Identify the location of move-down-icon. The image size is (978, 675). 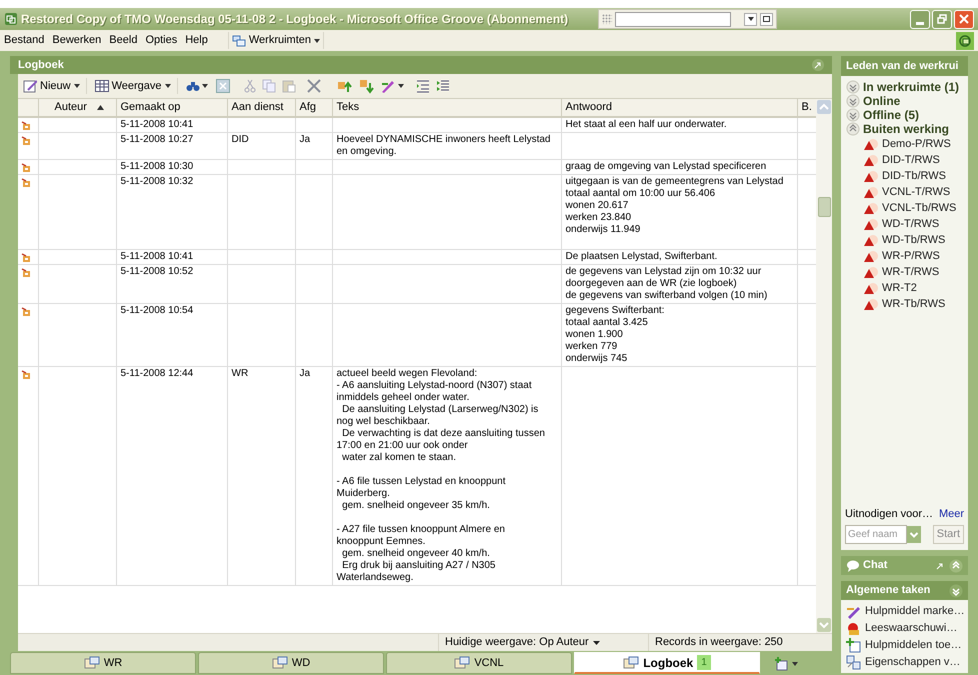
(366, 86).